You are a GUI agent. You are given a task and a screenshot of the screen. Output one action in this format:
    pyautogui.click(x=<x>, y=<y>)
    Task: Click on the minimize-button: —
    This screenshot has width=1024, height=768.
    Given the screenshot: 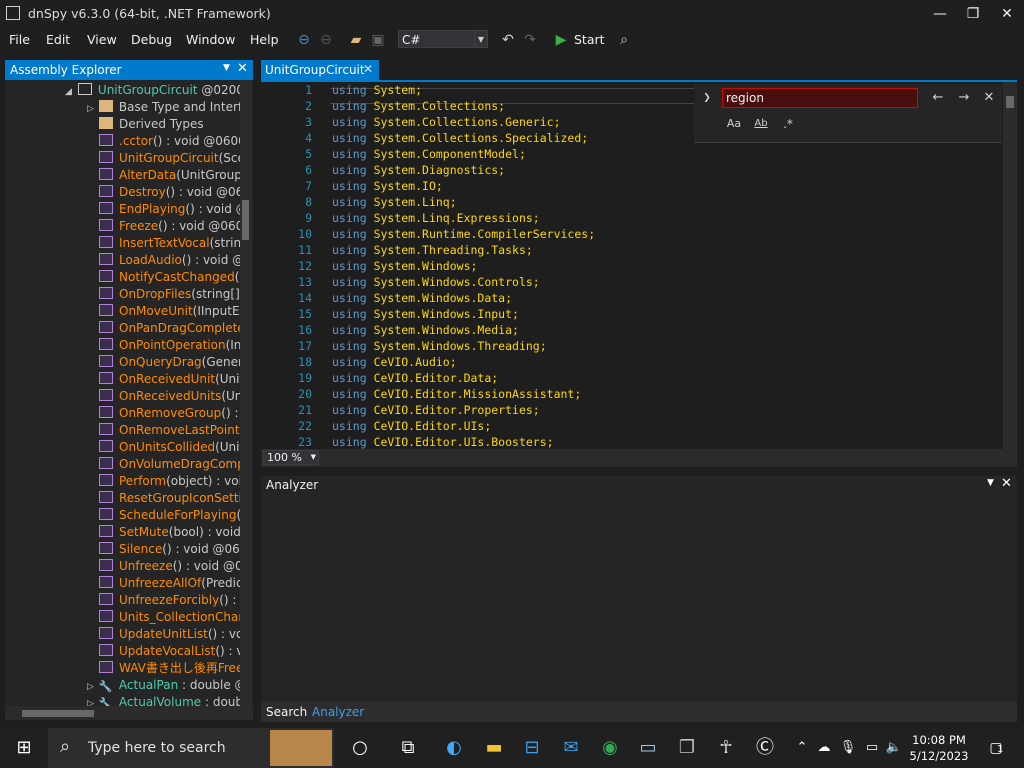 What is the action you would take?
    pyautogui.click(x=940, y=14)
    